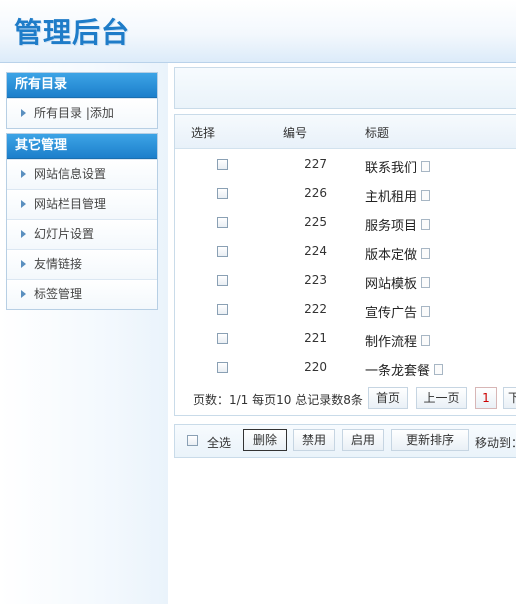  I want to click on sidebar-item-label: 网站栏目管理, so click(70, 204).